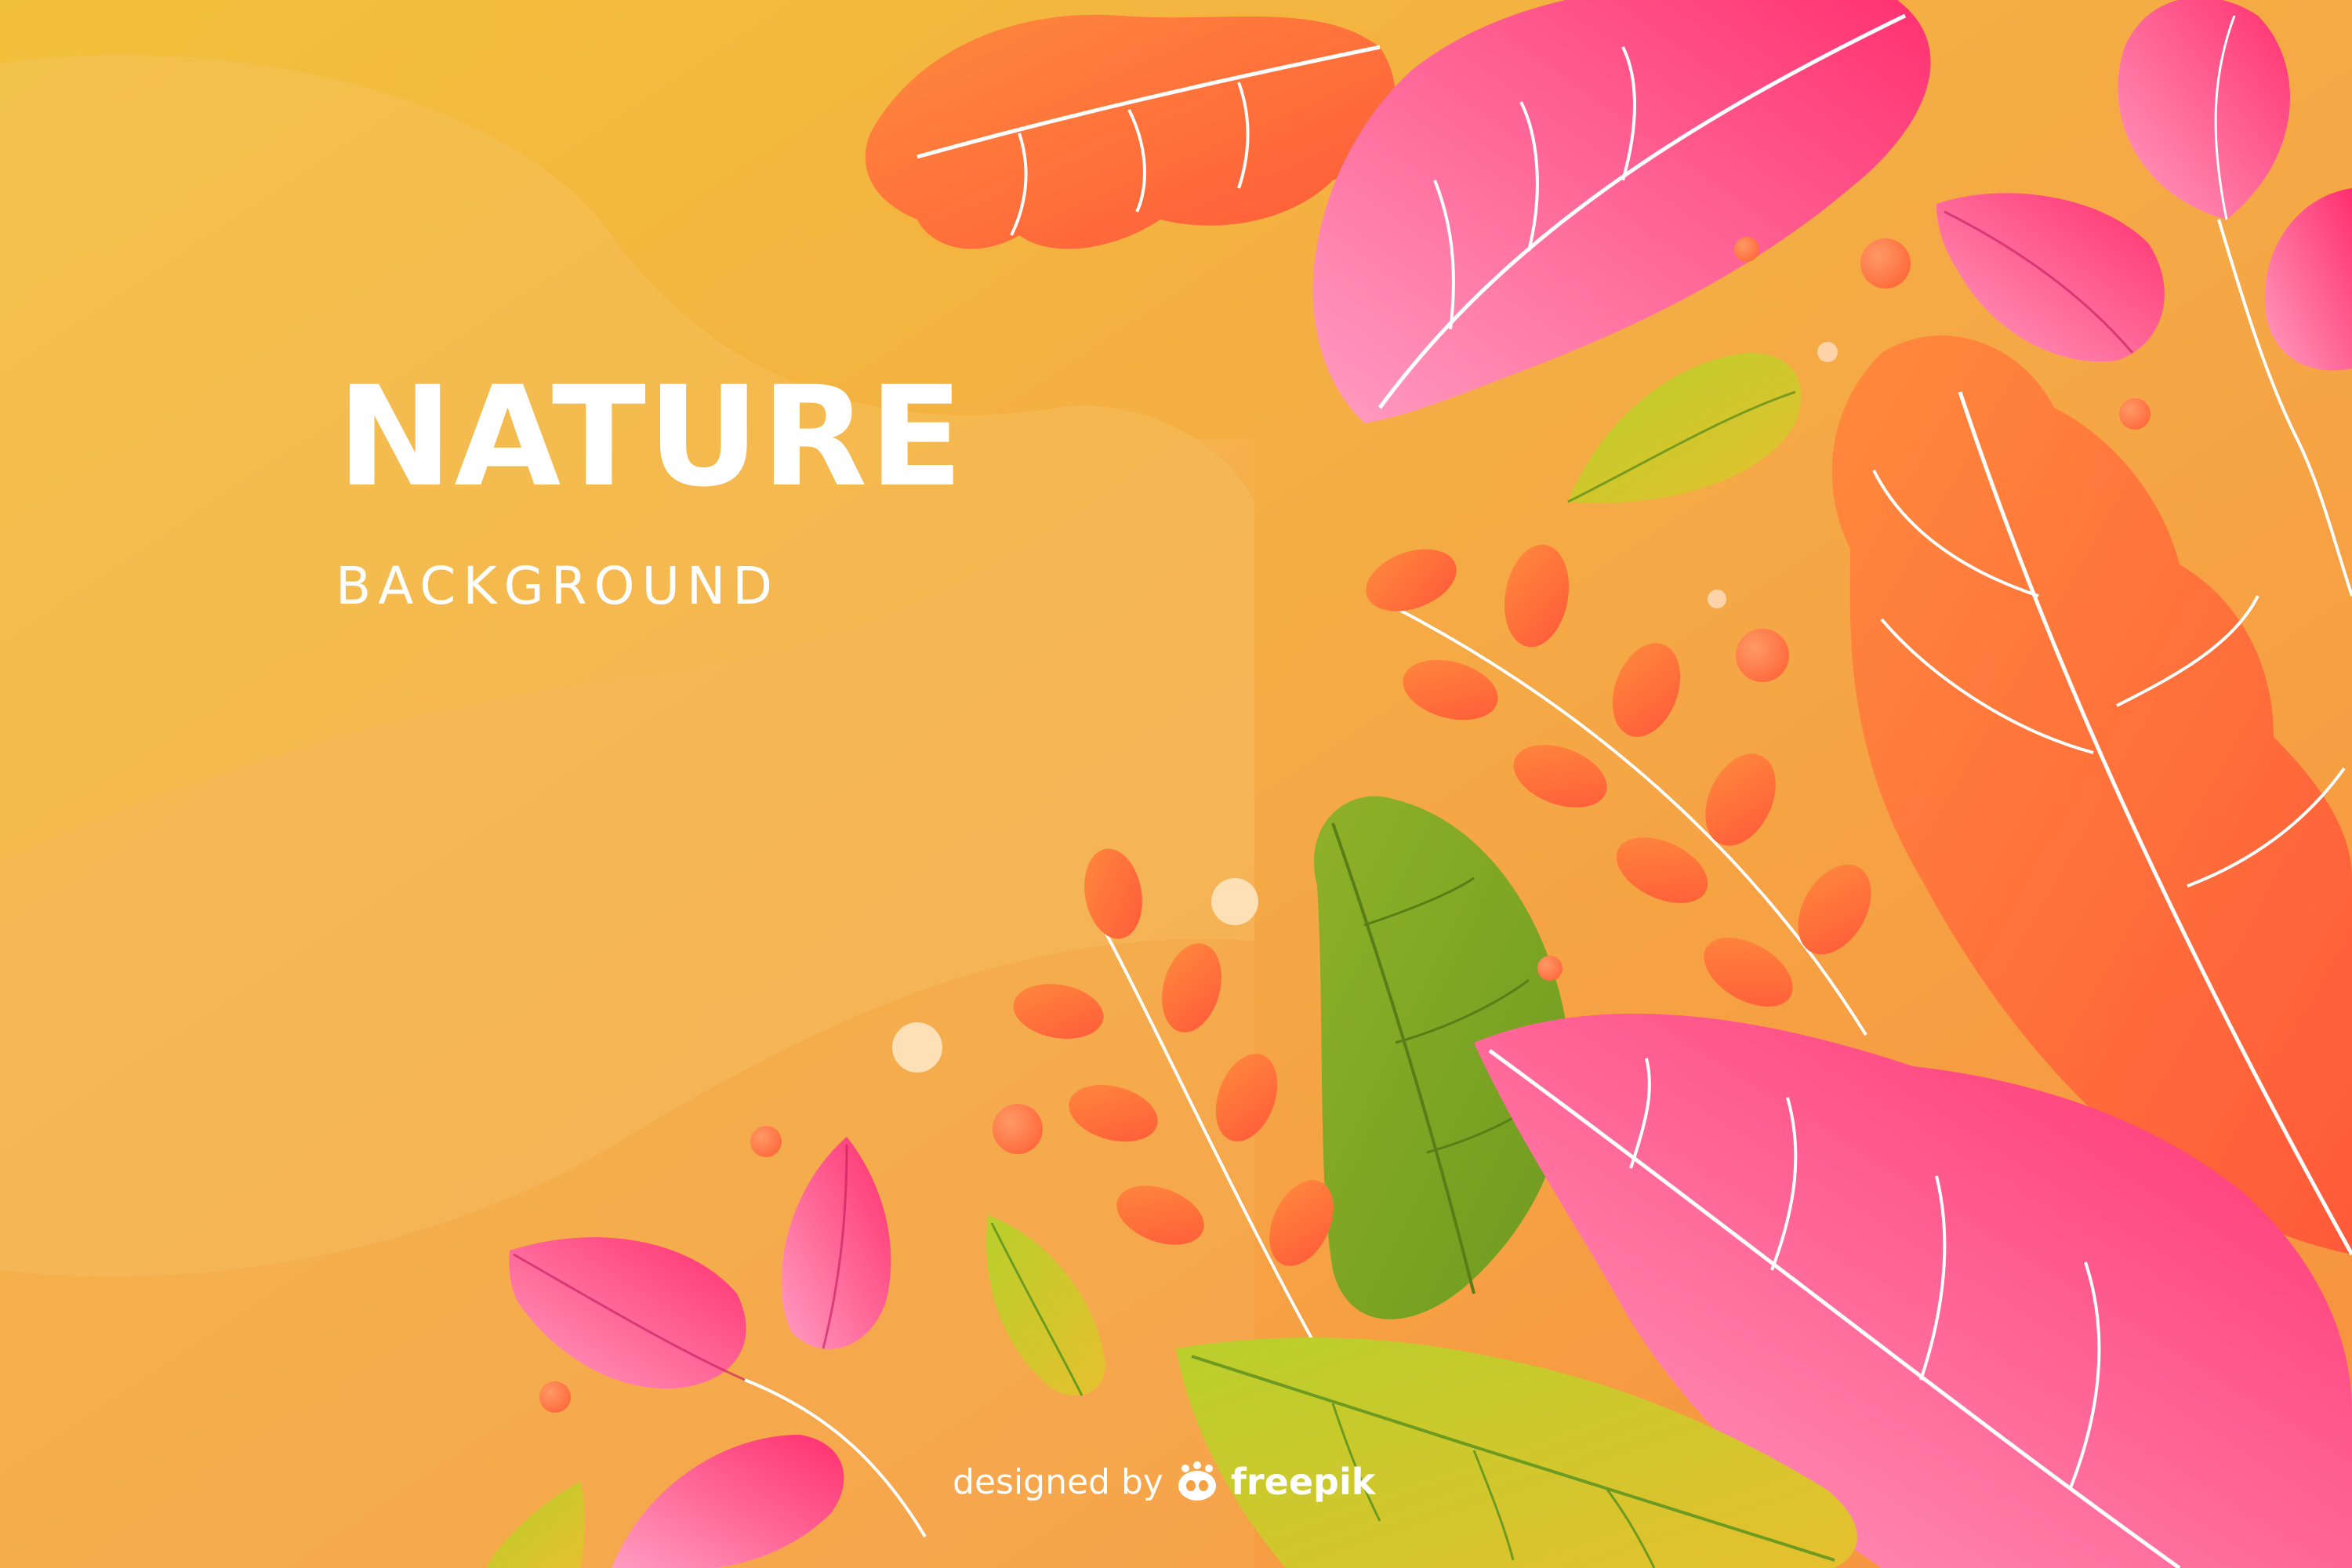 The width and height of the screenshot is (2352, 1568). What do you see at coordinates (1197, 1481) in the screenshot?
I see `freepik-logo-icon` at bounding box center [1197, 1481].